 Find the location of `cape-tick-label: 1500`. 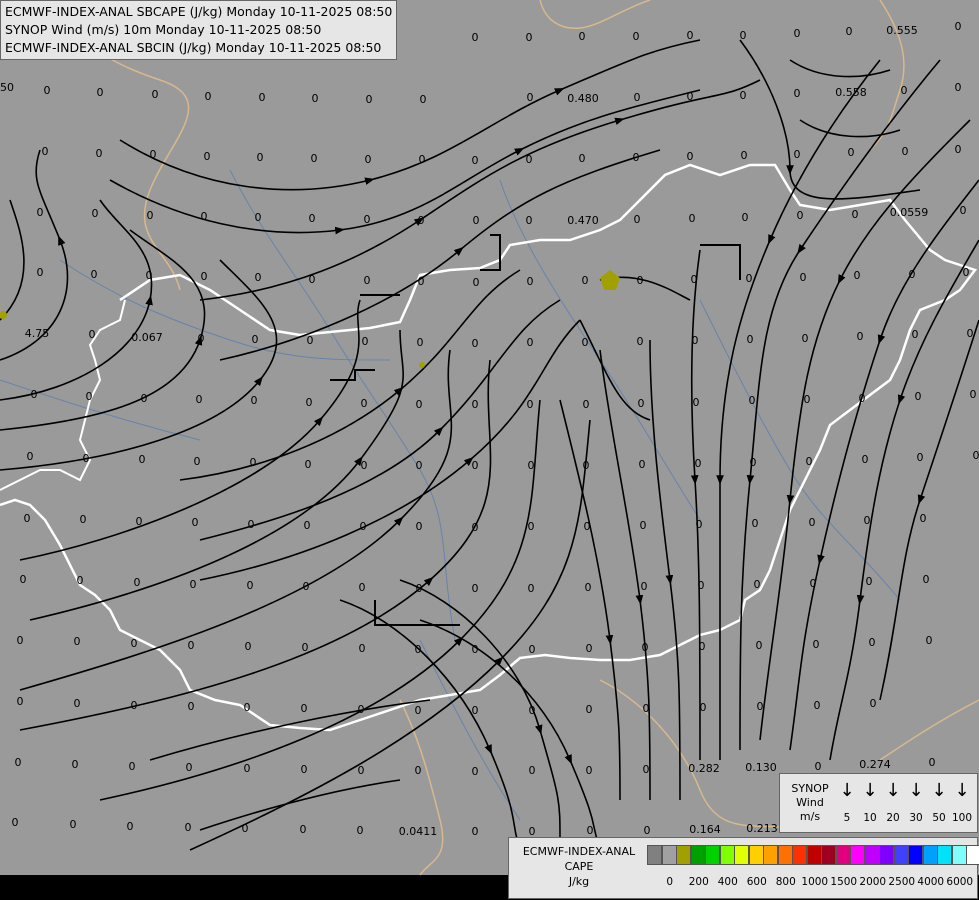

cape-tick-label: 1500 is located at coordinates (844, 882).